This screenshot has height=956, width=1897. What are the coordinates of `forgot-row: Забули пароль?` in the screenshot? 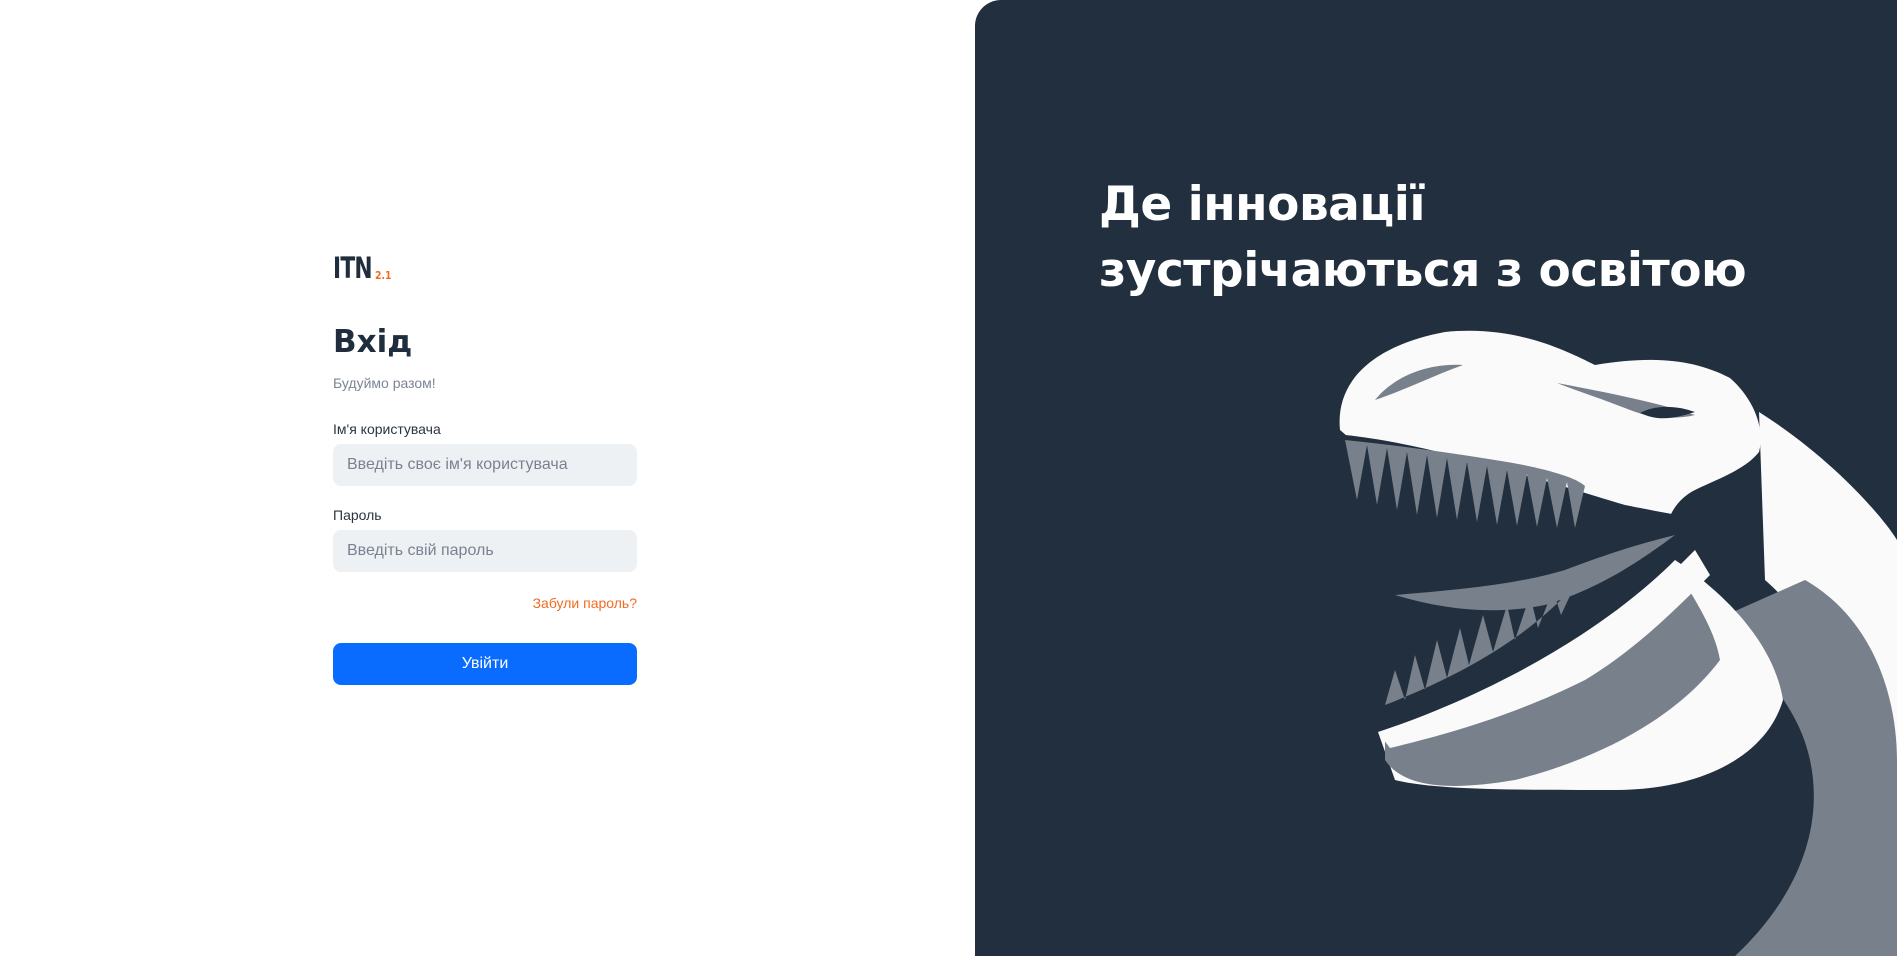 It's located at (485, 603).